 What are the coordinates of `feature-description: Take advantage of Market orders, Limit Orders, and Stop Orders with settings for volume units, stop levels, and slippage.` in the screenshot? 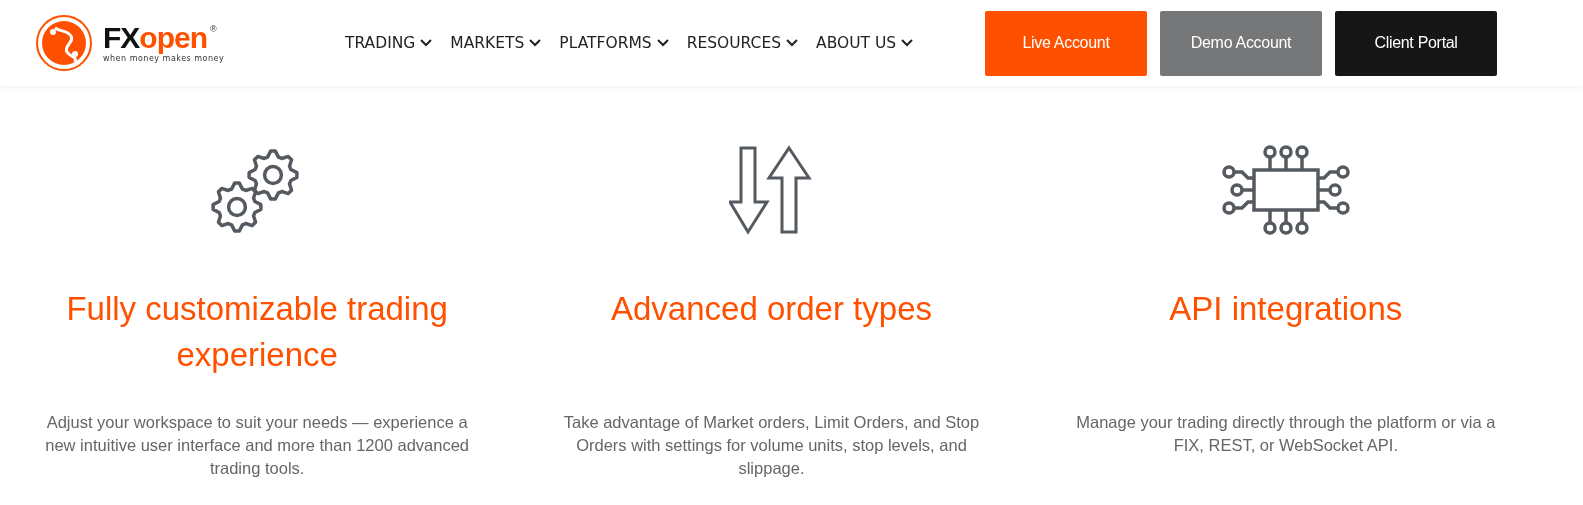 It's located at (771, 445).